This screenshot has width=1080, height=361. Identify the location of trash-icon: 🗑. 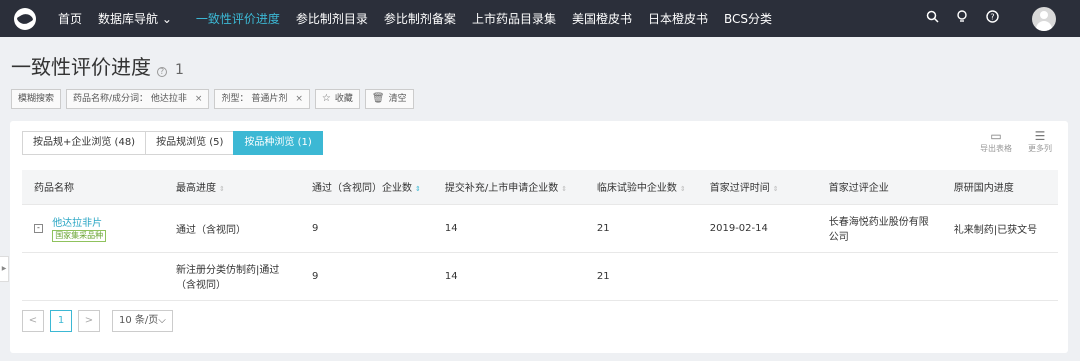
(378, 98).